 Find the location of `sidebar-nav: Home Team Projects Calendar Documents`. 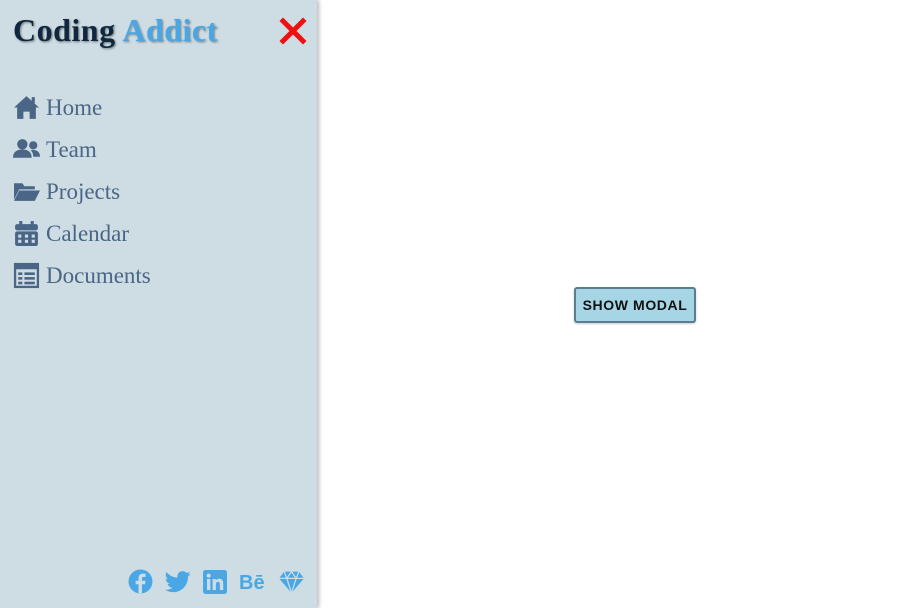

sidebar-nav: Home Team Projects Calendar Documents is located at coordinates (82, 191).